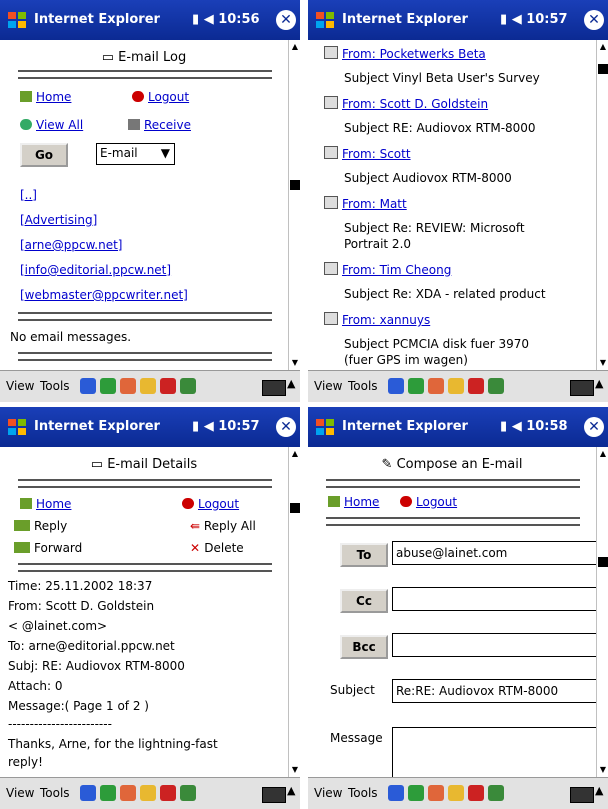  I want to click on forward-button: Forward, so click(48, 548).